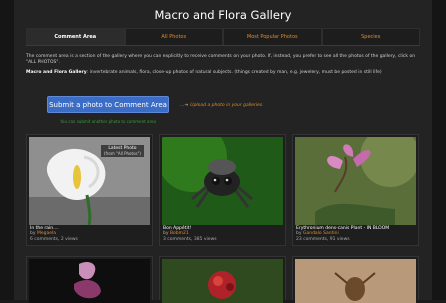  Describe the element at coordinates (173, 36) in the screenshot. I see `tab-all-photos: All Photos` at that location.